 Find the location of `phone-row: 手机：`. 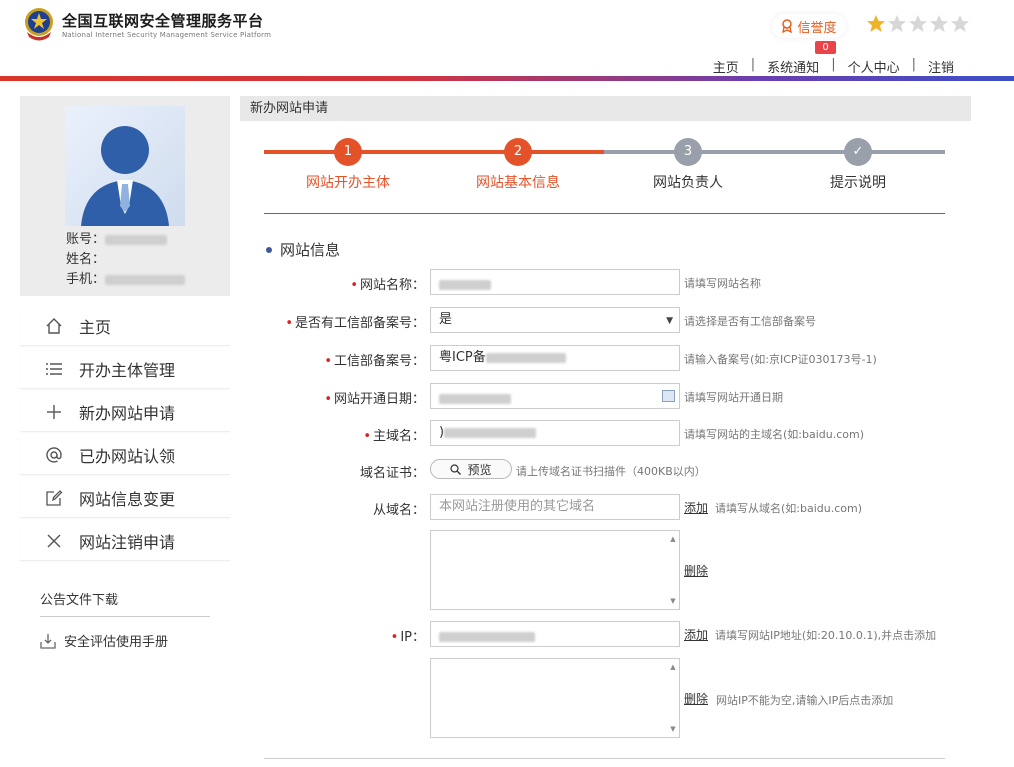

phone-row: 手机： is located at coordinates (126, 277).